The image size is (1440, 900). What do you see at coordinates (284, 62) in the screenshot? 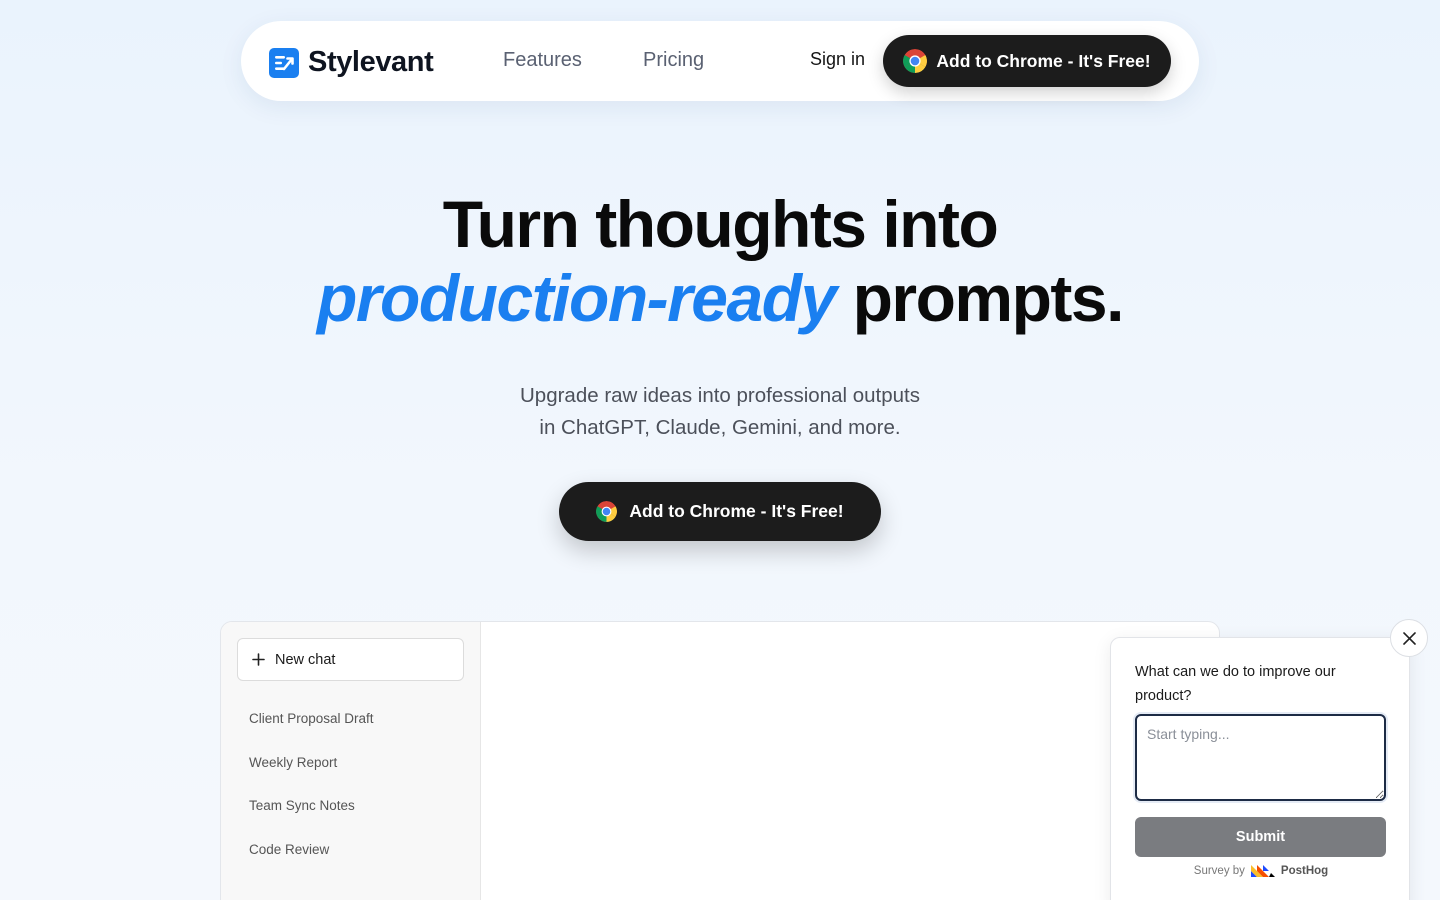
I see `stylevant-logo-icon` at bounding box center [284, 62].